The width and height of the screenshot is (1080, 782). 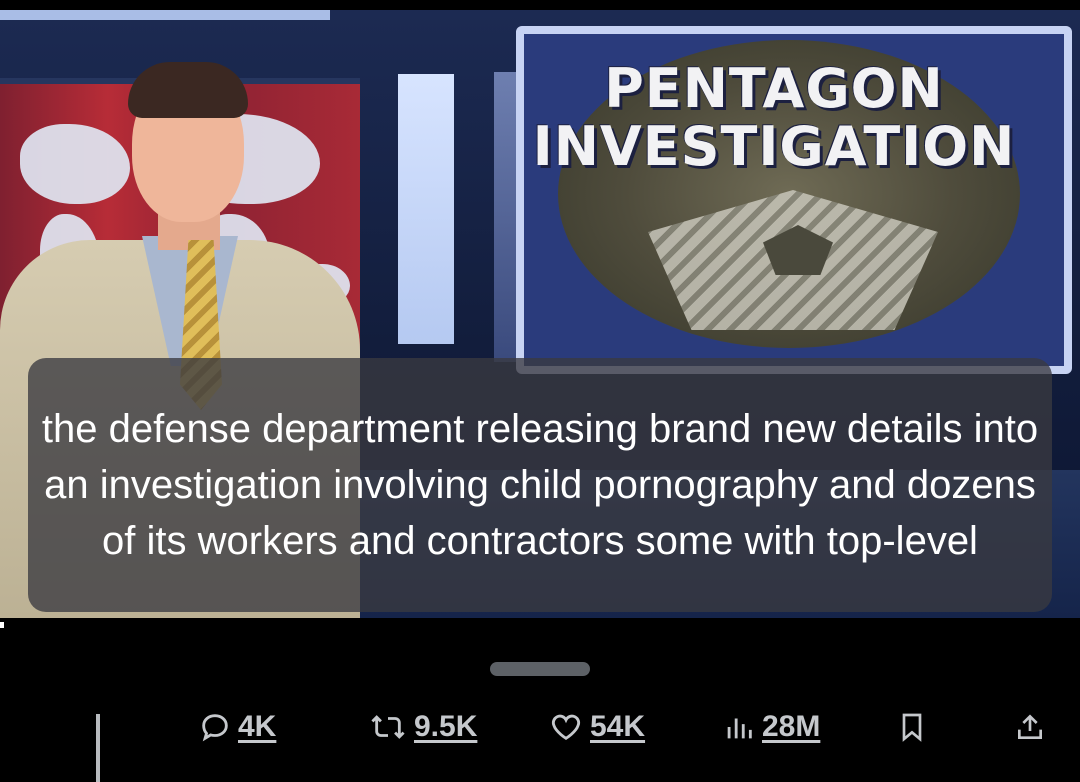 What do you see at coordinates (540, 669) in the screenshot?
I see `drag-handle` at bounding box center [540, 669].